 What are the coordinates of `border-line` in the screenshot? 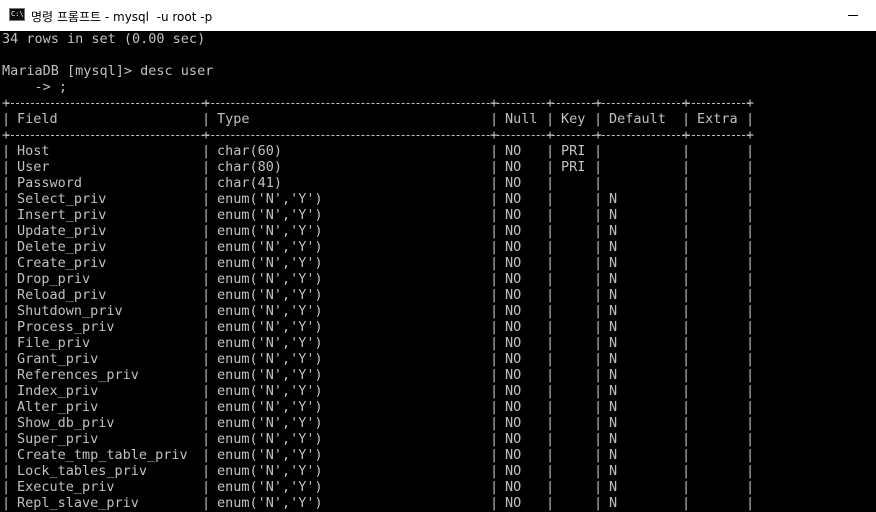 It's located at (378, 103).